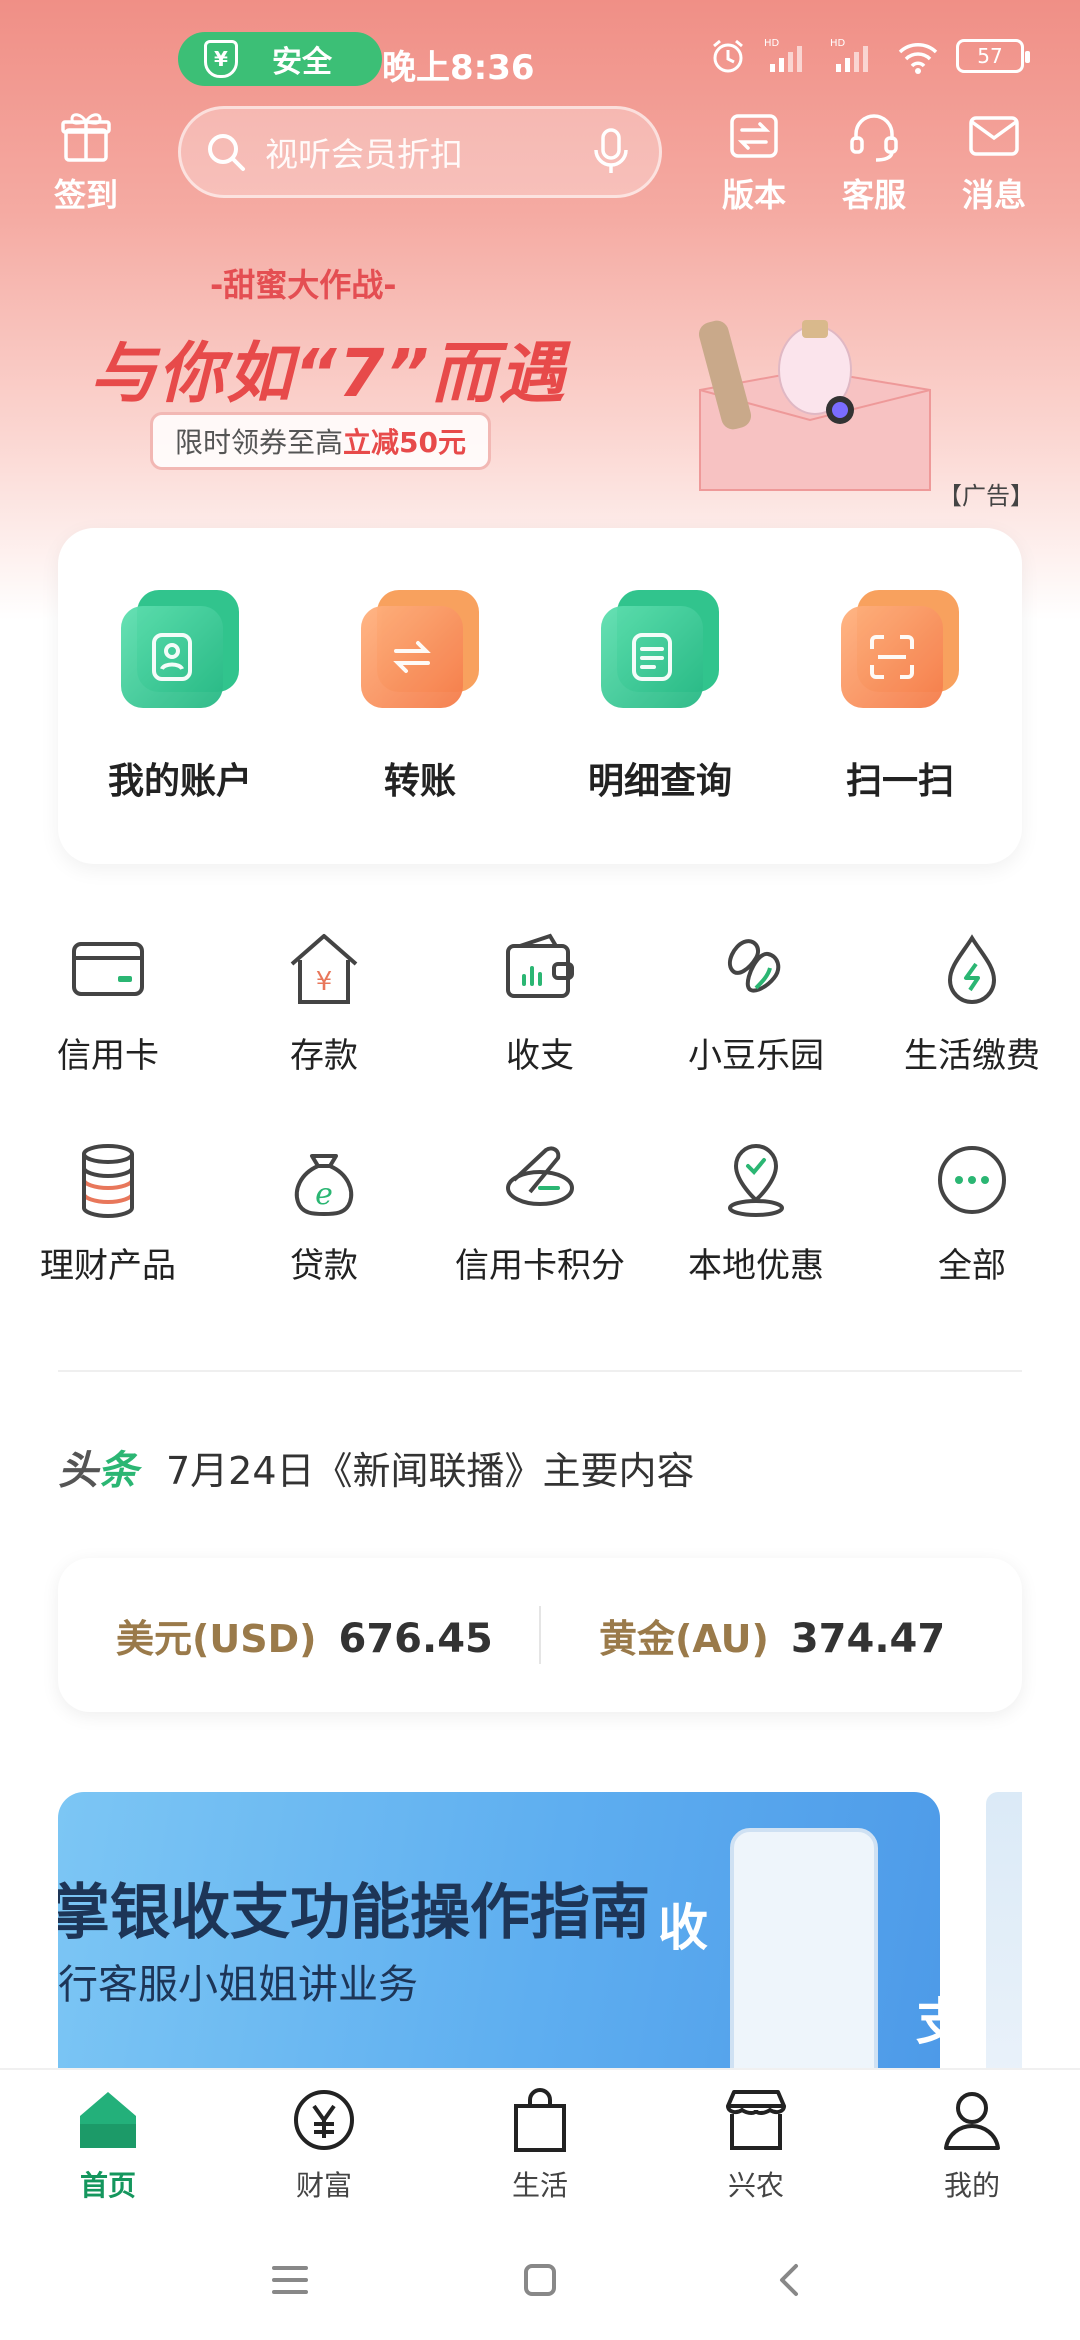  What do you see at coordinates (107, 2185) in the screenshot?
I see `tab-label: 首页` at bounding box center [107, 2185].